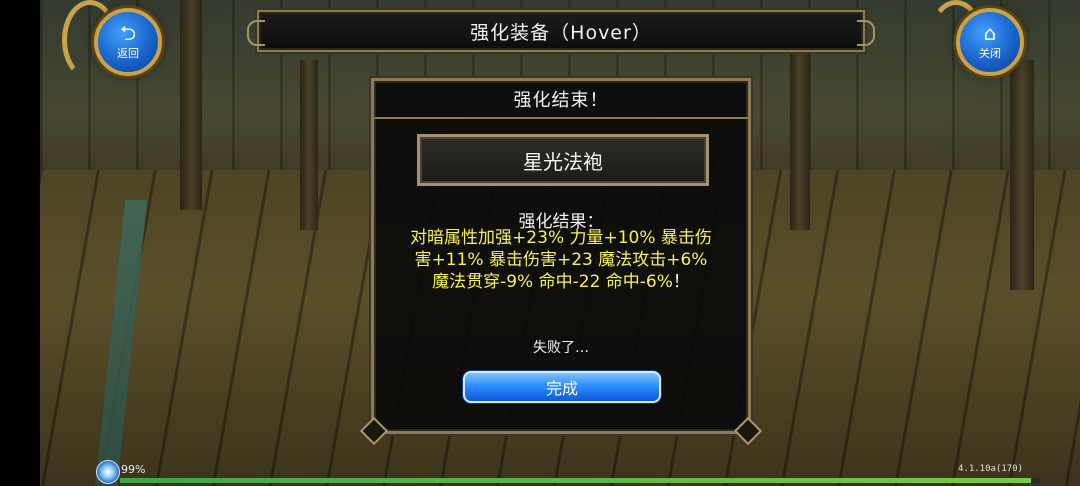 The width and height of the screenshot is (1080, 486). What do you see at coordinates (561, 100) in the screenshot?
I see `dialog-title: 强化结束！` at bounding box center [561, 100].